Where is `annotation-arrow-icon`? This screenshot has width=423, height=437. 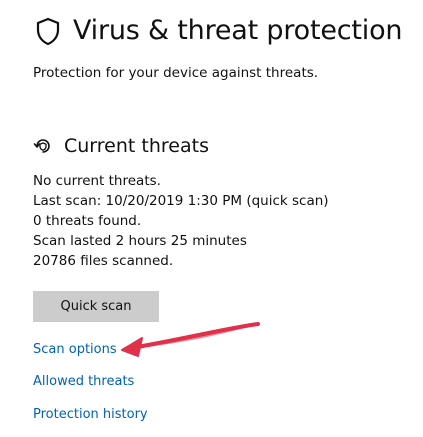 annotation-arrow-icon is located at coordinates (190, 339).